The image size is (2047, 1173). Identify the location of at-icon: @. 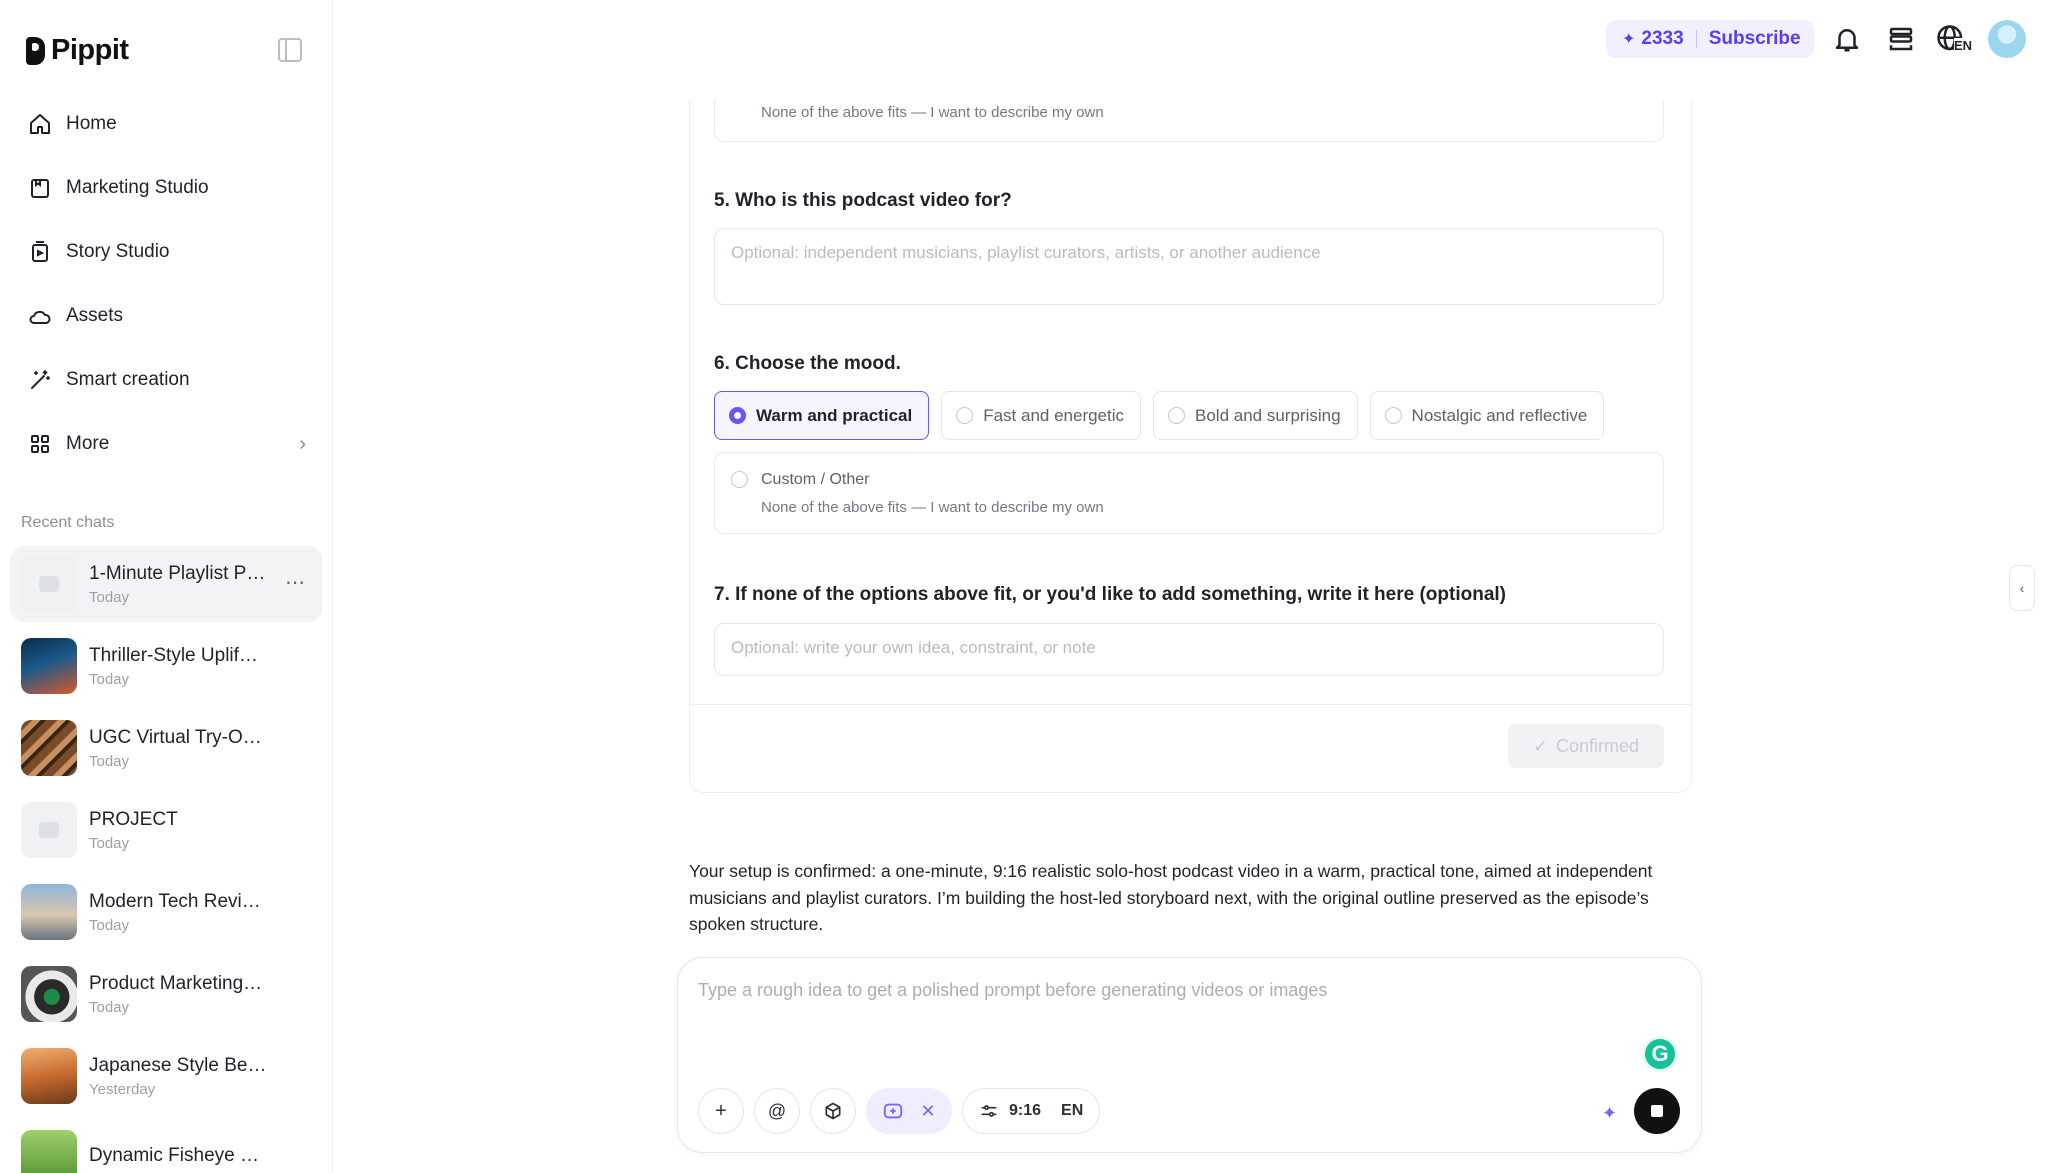
(777, 1110).